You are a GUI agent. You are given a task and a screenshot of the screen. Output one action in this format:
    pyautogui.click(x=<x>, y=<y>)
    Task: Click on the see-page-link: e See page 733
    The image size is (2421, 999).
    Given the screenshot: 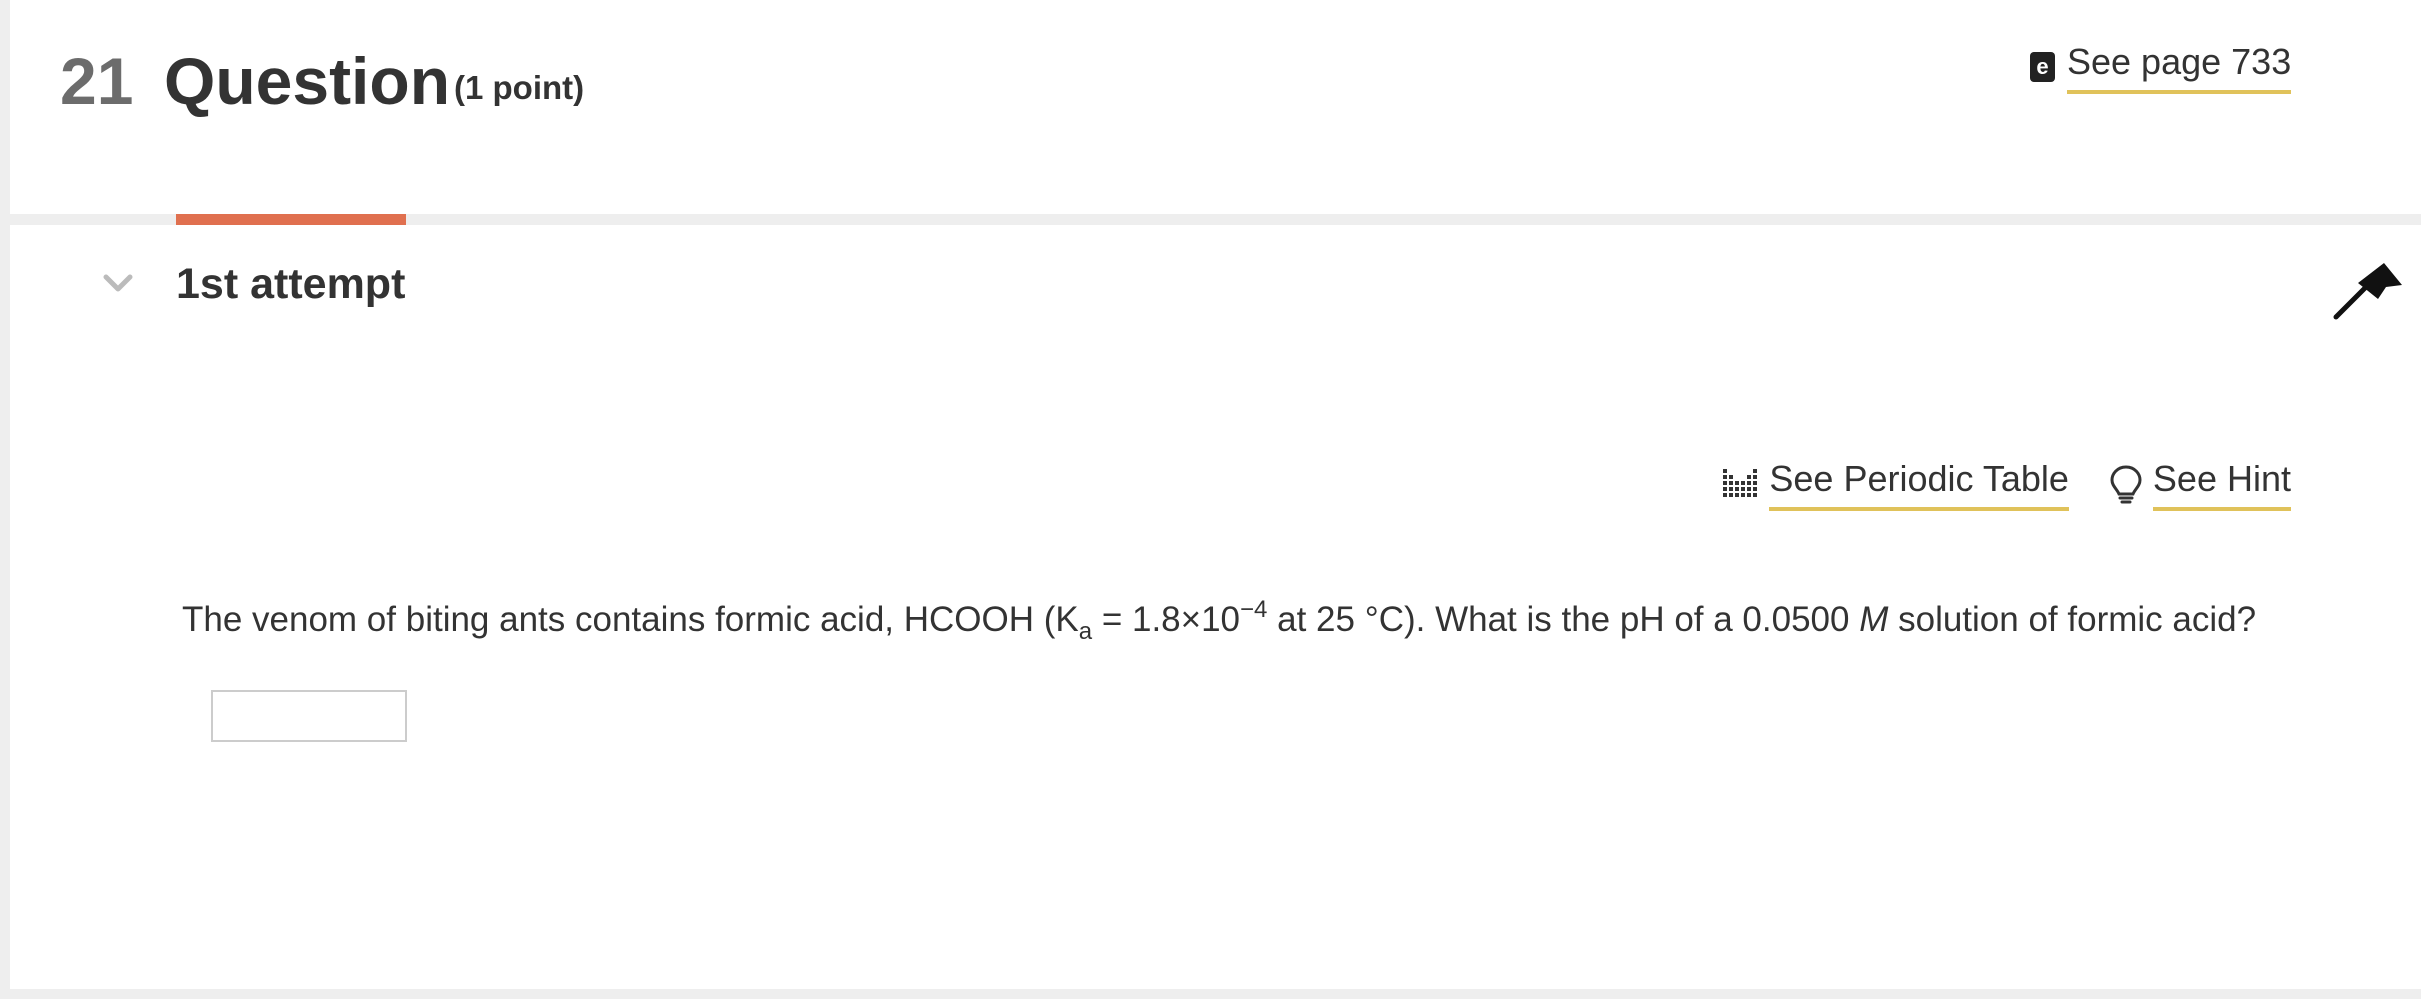 What is the action you would take?
    pyautogui.click(x=2161, y=67)
    